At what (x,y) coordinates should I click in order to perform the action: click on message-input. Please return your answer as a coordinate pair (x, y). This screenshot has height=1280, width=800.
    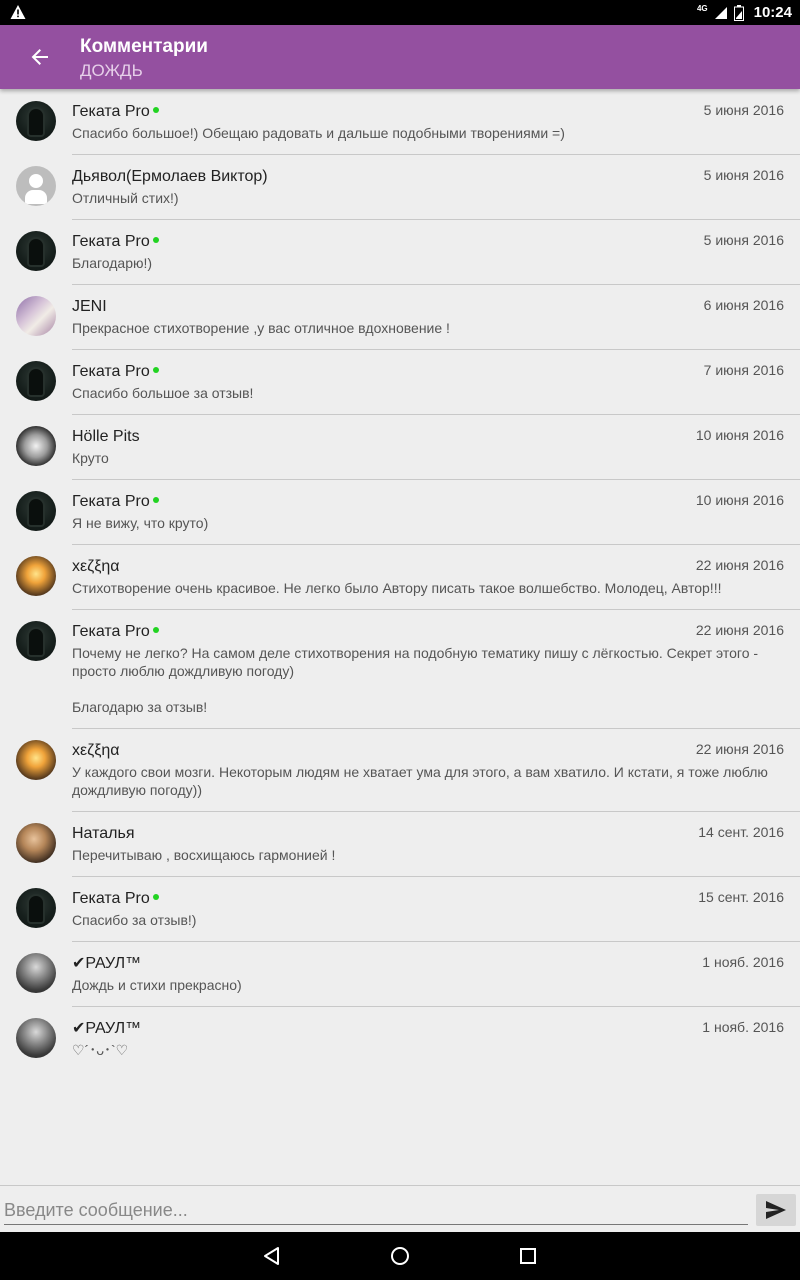
    Looking at the image, I should click on (376, 1211).